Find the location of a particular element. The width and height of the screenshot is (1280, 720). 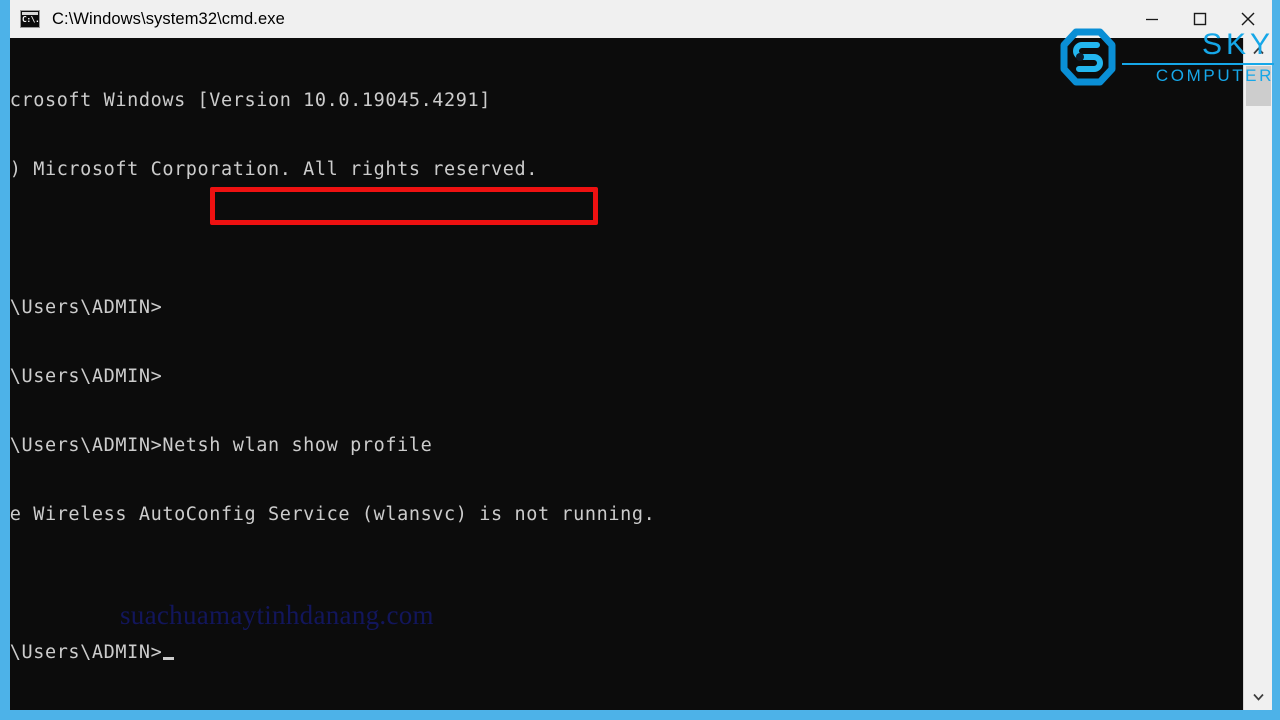

logo-divider is located at coordinates (1198, 63).